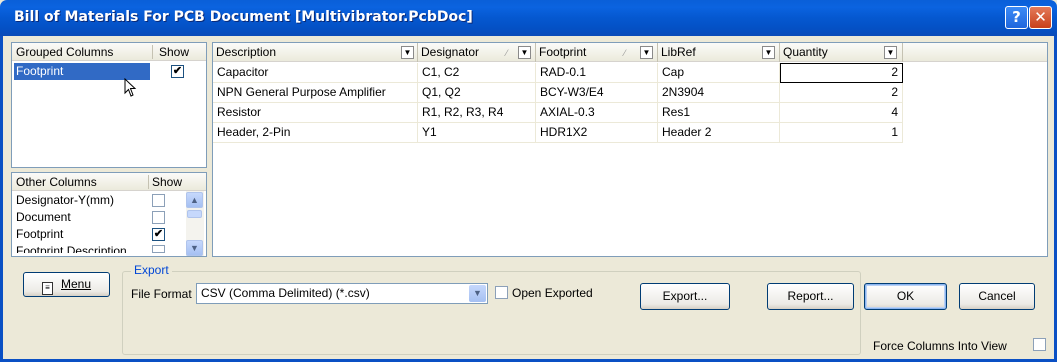  I want to click on cell-designator: C1, C2, so click(477, 73).